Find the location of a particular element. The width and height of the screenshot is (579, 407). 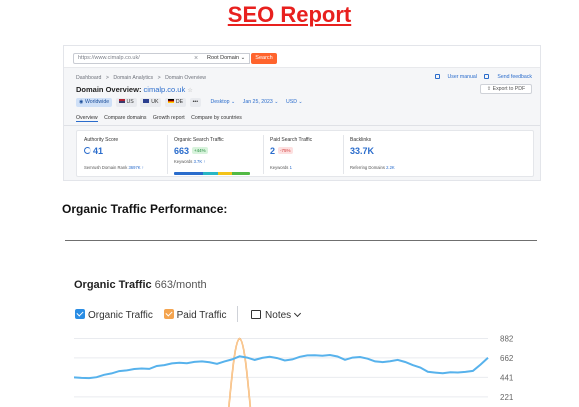

series-line-organic is located at coordinates (281, 366).